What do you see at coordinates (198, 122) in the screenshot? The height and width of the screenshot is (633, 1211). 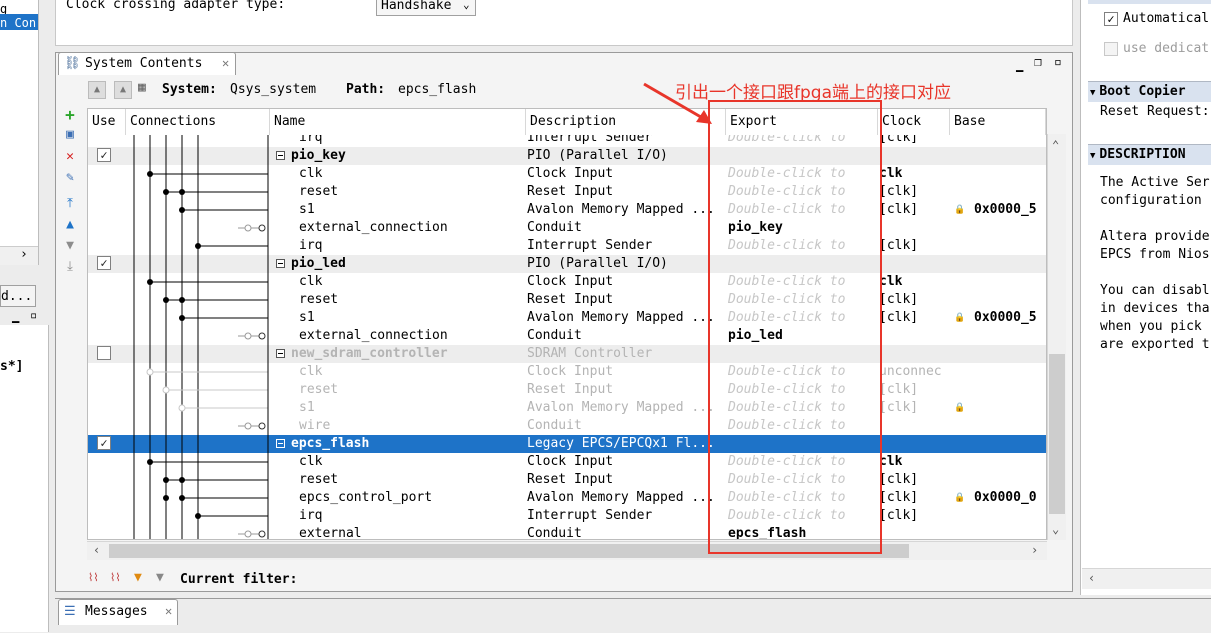 I see `column-header-connections: Connections` at bounding box center [198, 122].